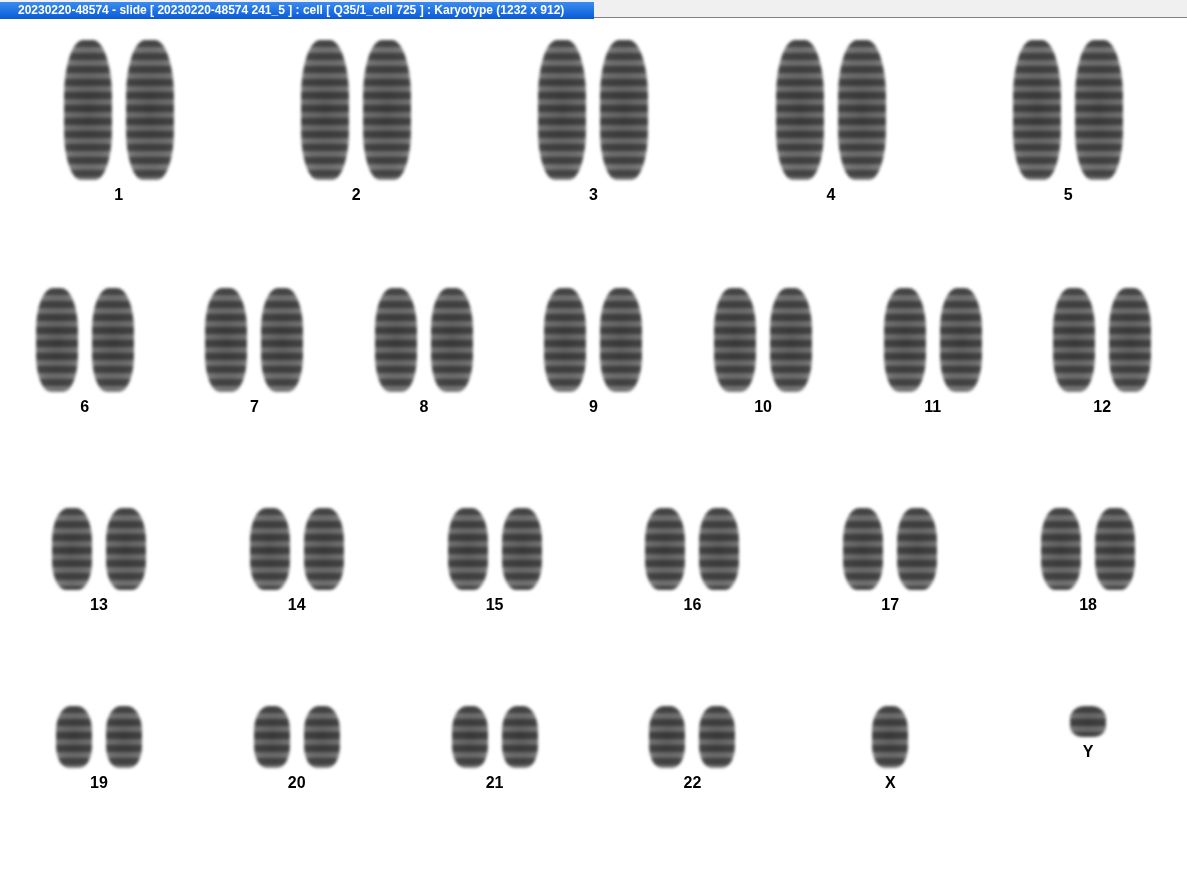  Describe the element at coordinates (890, 783) in the screenshot. I see `chromosome-label: X` at that location.